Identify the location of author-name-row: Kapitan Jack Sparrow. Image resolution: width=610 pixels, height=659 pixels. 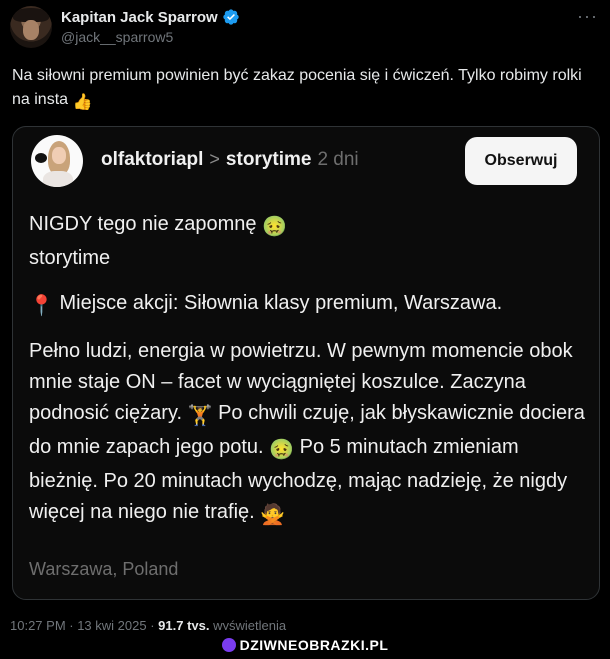
(150, 17).